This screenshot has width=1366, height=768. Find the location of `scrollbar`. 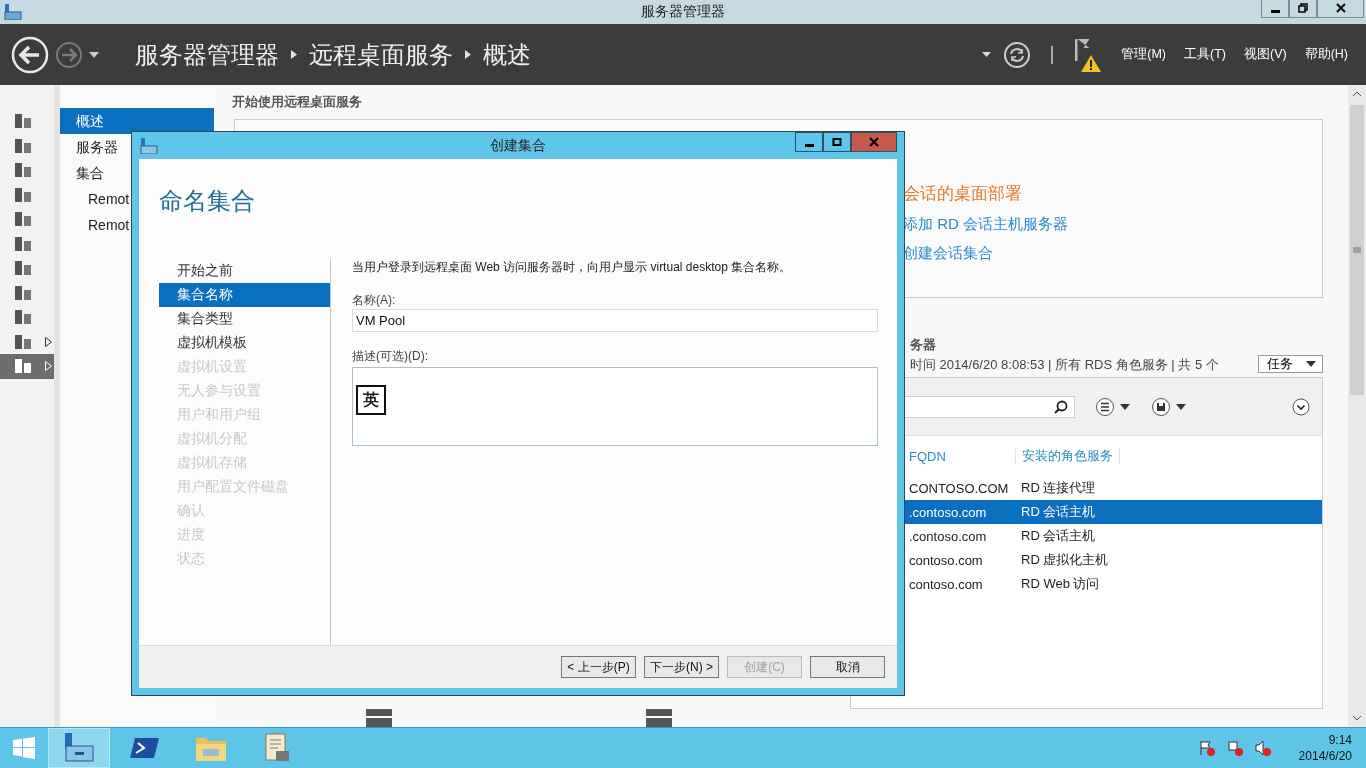

scrollbar is located at coordinates (1357, 406).